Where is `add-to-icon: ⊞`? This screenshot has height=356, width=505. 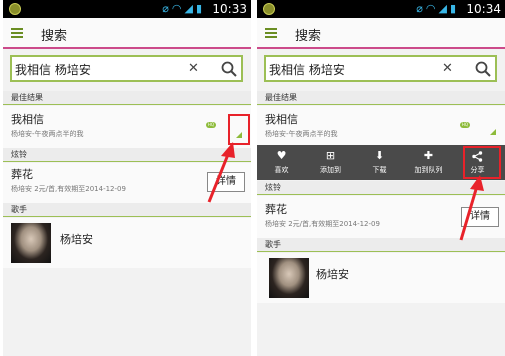
add-to-icon: ⊞ is located at coordinates (330, 155).